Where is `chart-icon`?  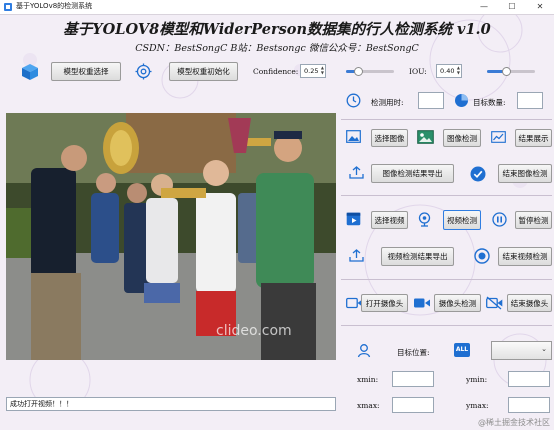
chart-icon is located at coordinates (498, 137).